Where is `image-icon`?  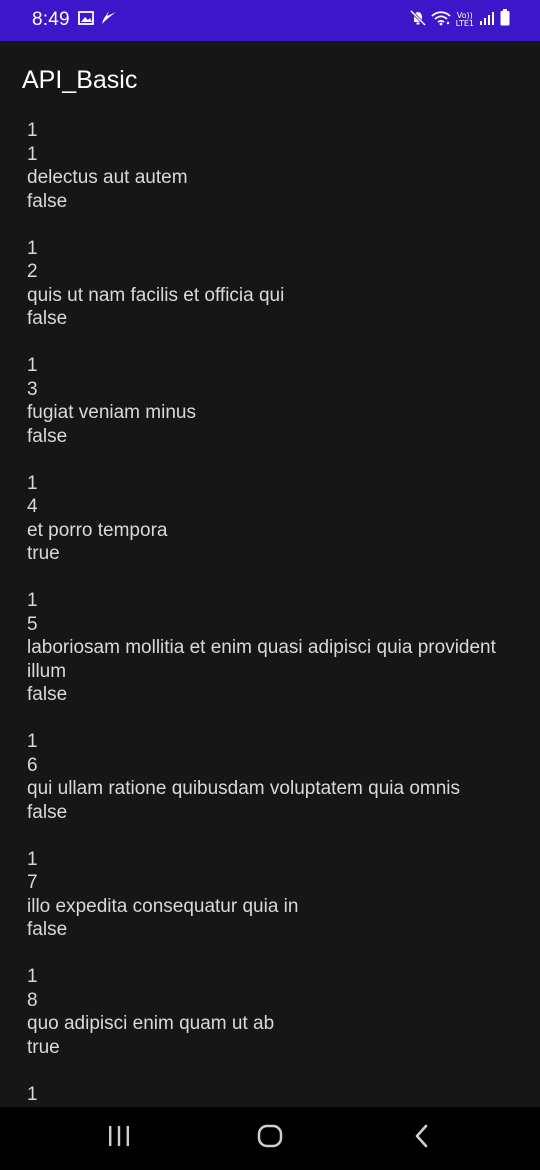 image-icon is located at coordinates (86, 20).